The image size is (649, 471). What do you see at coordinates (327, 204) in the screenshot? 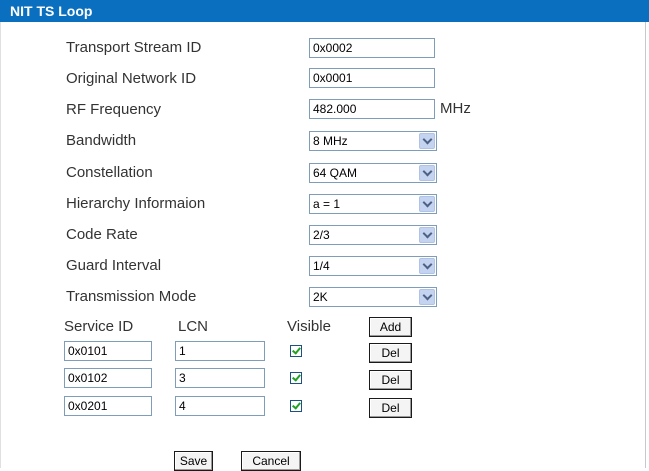
I see `hierarchy-select-value: a = 1` at bounding box center [327, 204].